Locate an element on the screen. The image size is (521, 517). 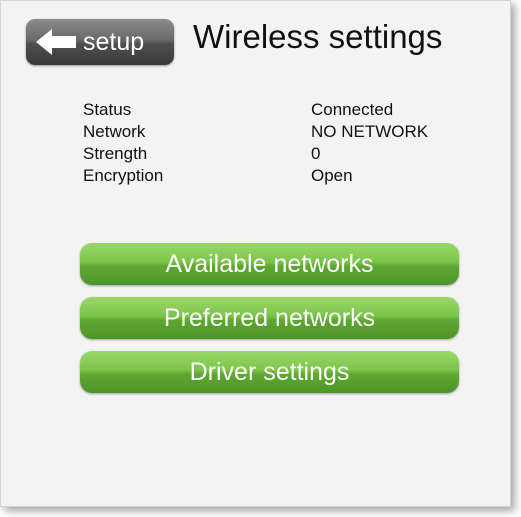
status-row: Status Connected is located at coordinates (273, 110).